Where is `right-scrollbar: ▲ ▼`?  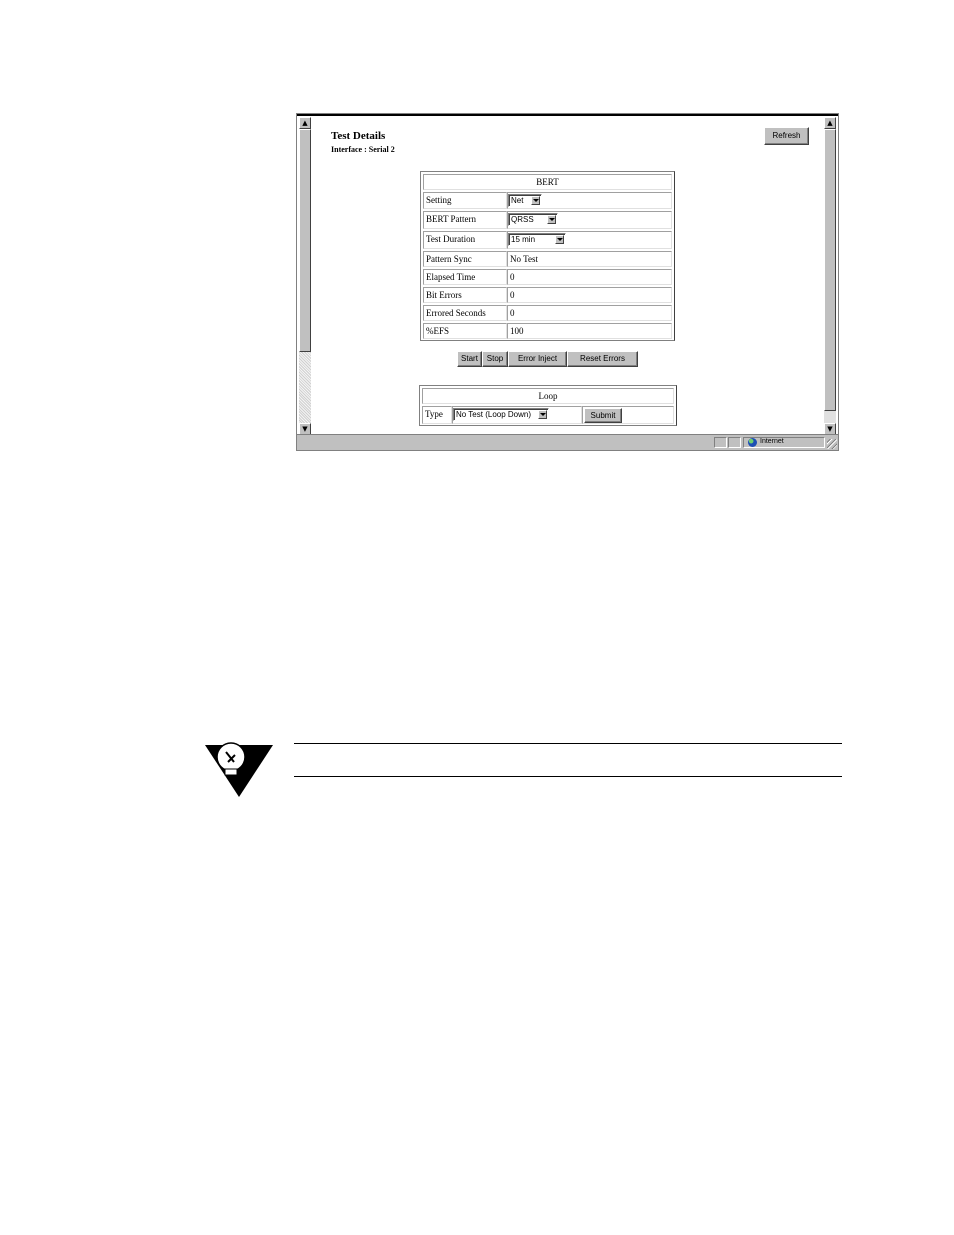 right-scrollbar: ▲ ▼ is located at coordinates (830, 276).